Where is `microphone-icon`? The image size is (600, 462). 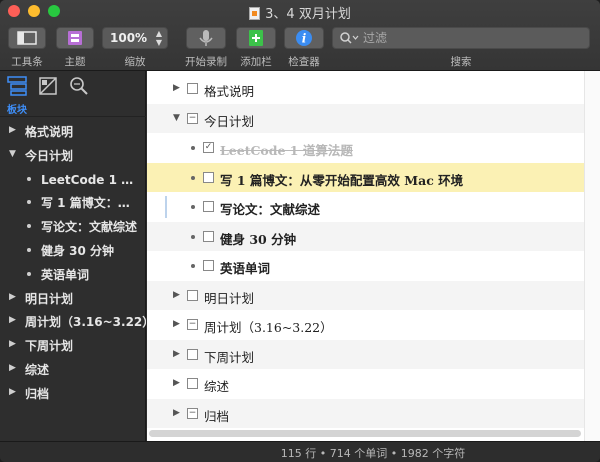 microphone-icon is located at coordinates (206, 38).